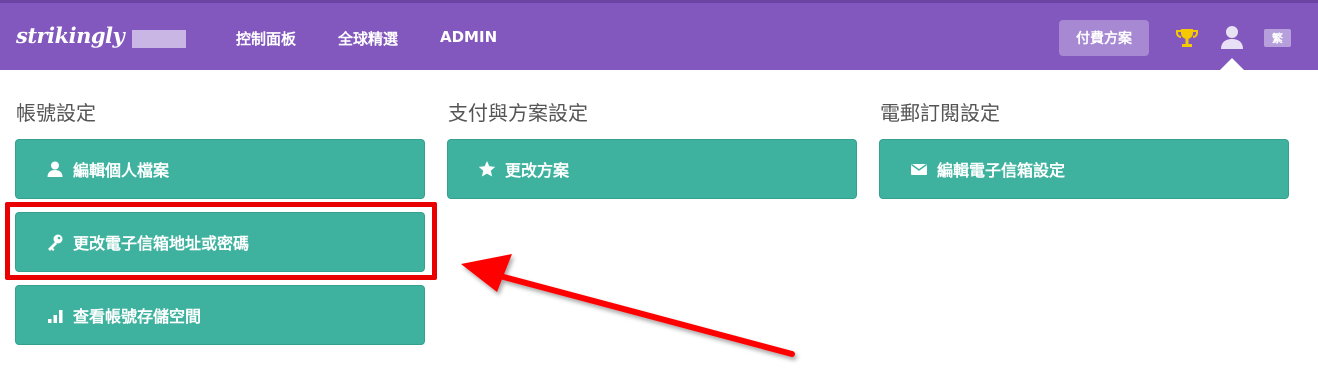 This screenshot has height=371, width=1318. Describe the element at coordinates (368, 38) in the screenshot. I see `nav-discover: 全球精選` at that location.